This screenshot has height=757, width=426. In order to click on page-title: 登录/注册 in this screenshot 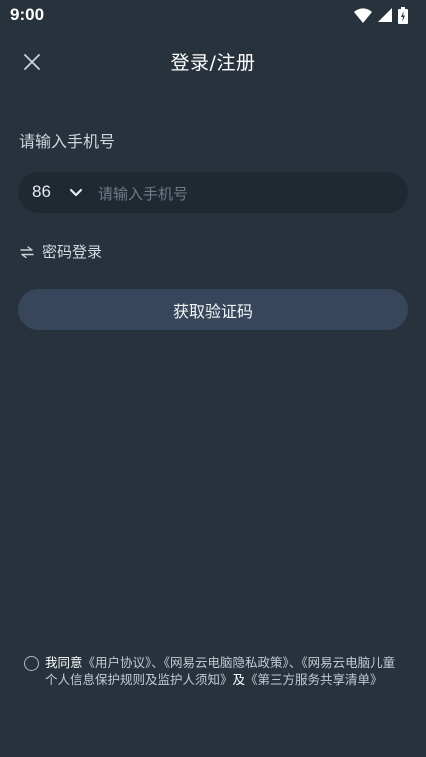, I will do `click(213, 63)`.